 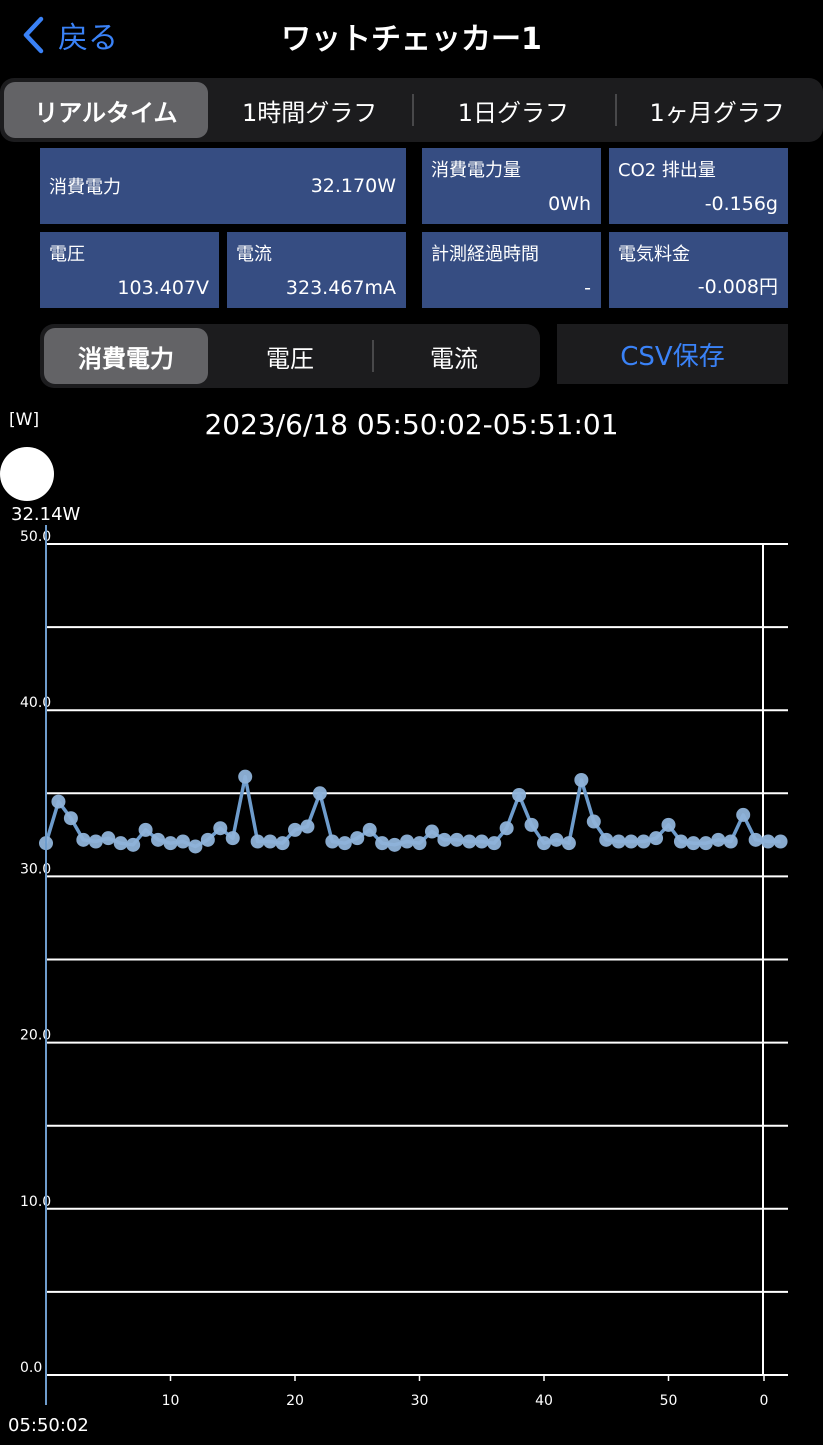 I want to click on power-value: 32.170W, so click(x=353, y=186).